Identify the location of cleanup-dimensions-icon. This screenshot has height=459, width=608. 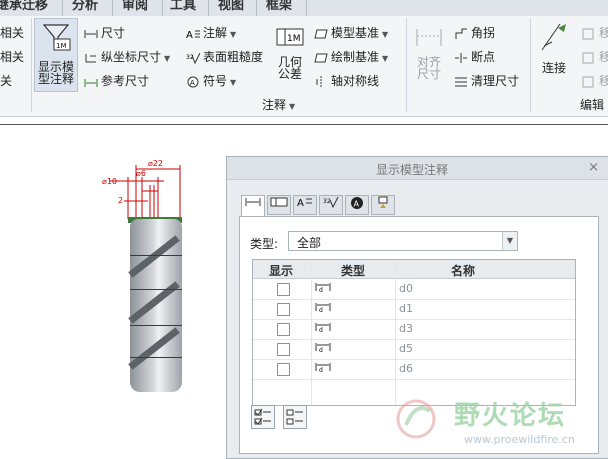
(461, 82).